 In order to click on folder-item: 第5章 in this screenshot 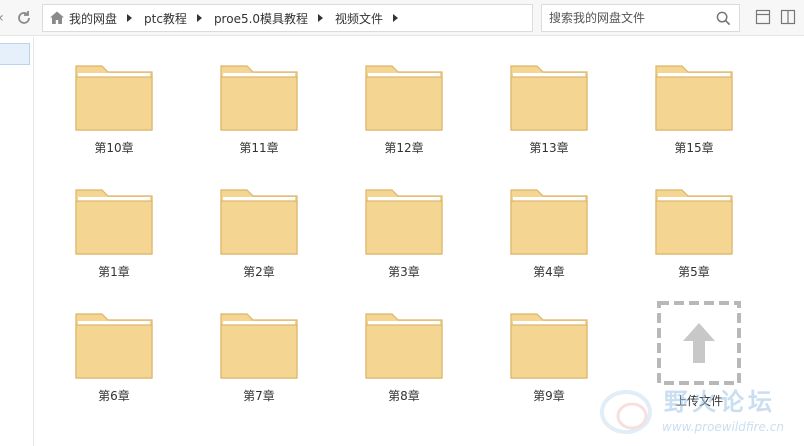, I will do `click(694, 239)`.